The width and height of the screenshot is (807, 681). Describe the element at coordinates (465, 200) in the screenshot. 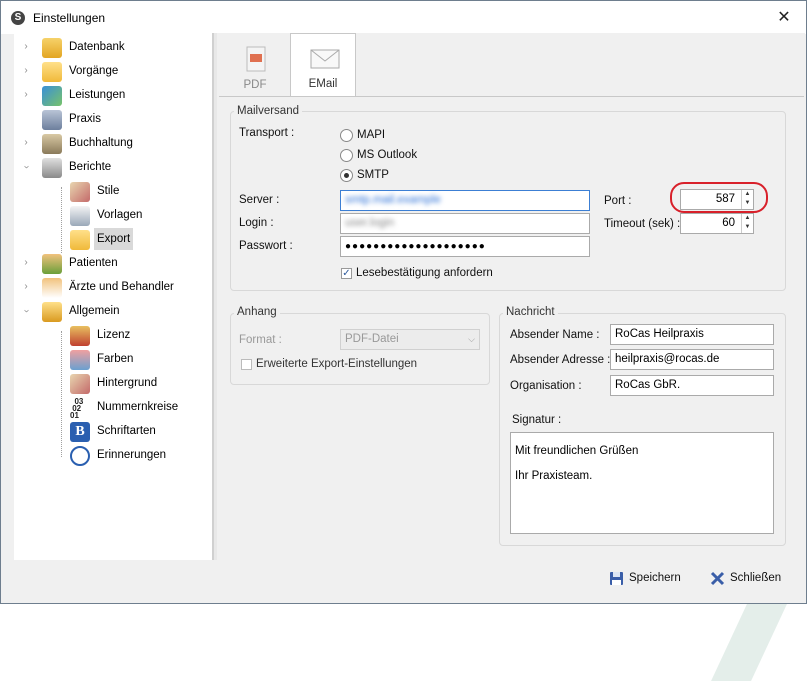

I see `server-input: smtp.mail.example` at that location.